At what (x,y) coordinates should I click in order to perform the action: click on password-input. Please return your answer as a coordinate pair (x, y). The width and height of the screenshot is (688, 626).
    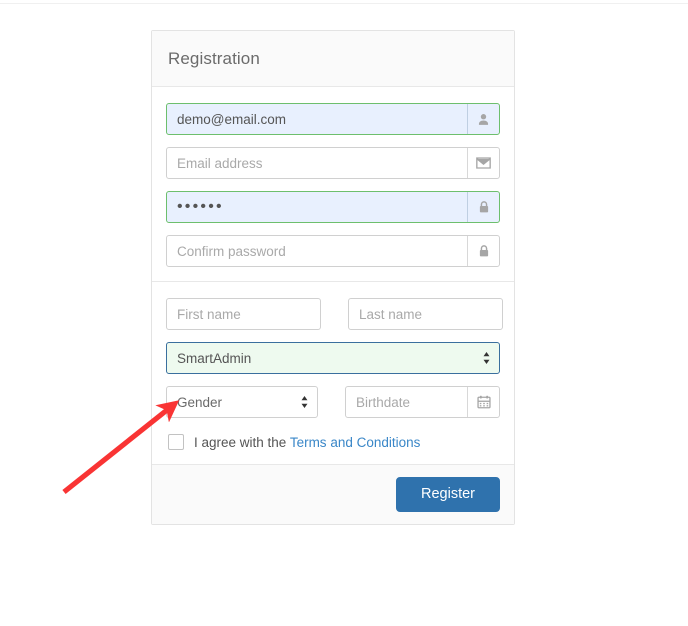
    Looking at the image, I should click on (317, 207).